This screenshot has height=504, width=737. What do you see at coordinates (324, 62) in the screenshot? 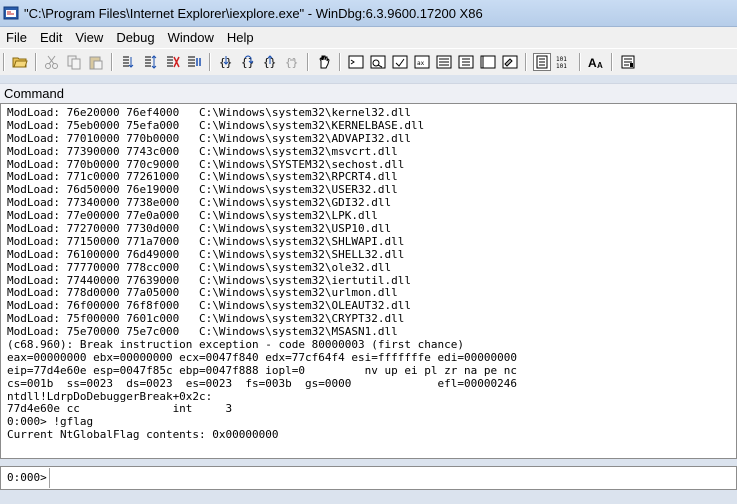
I see `insert-breakpoint-icon` at bounding box center [324, 62].